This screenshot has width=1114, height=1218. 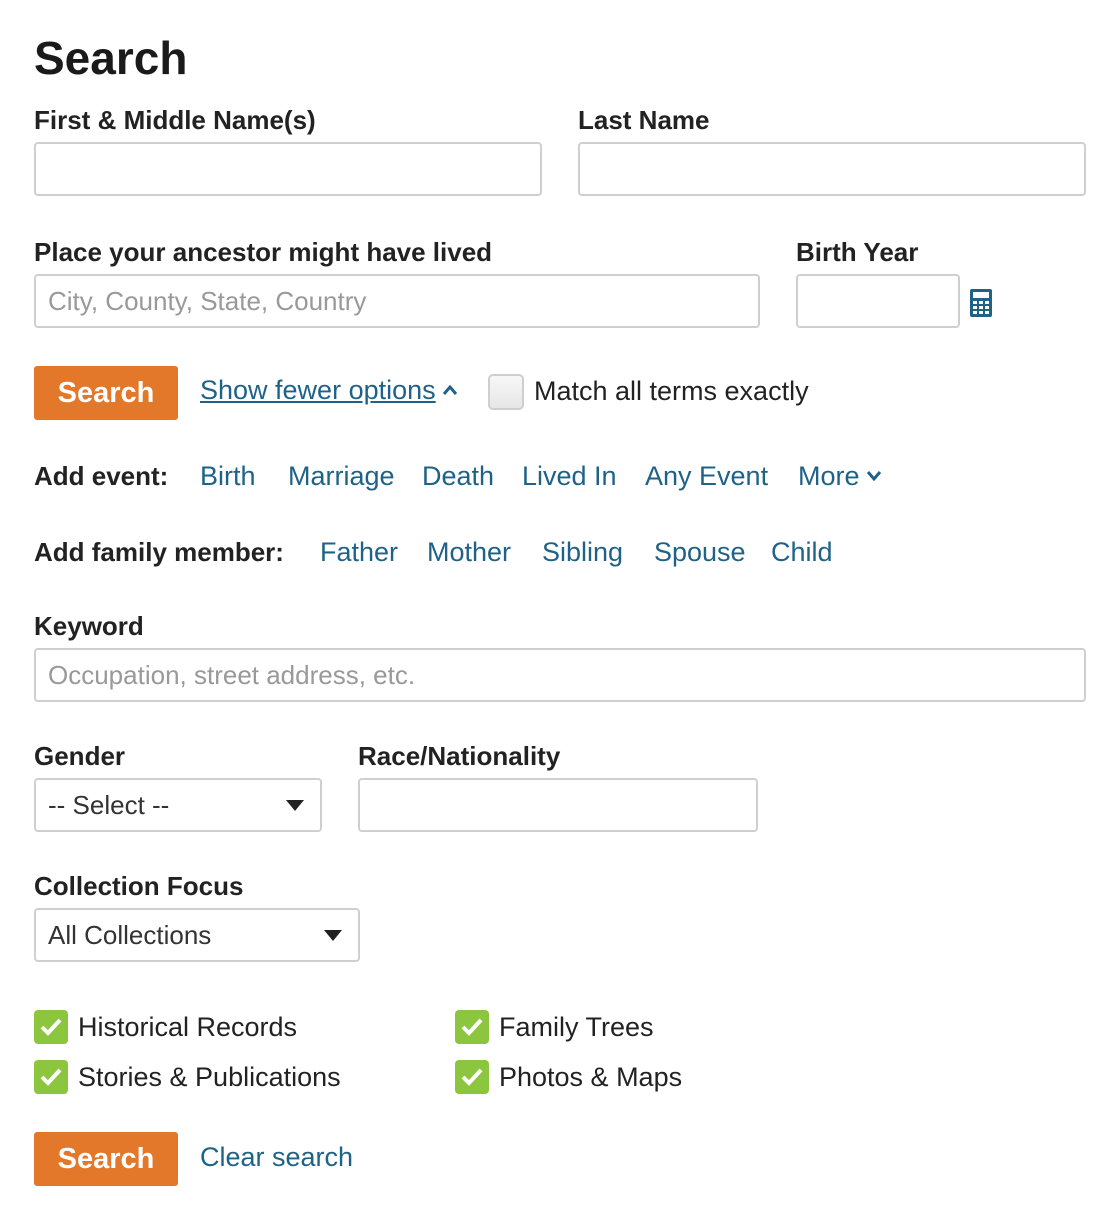 I want to click on add-event-label: Add event:, so click(x=101, y=476).